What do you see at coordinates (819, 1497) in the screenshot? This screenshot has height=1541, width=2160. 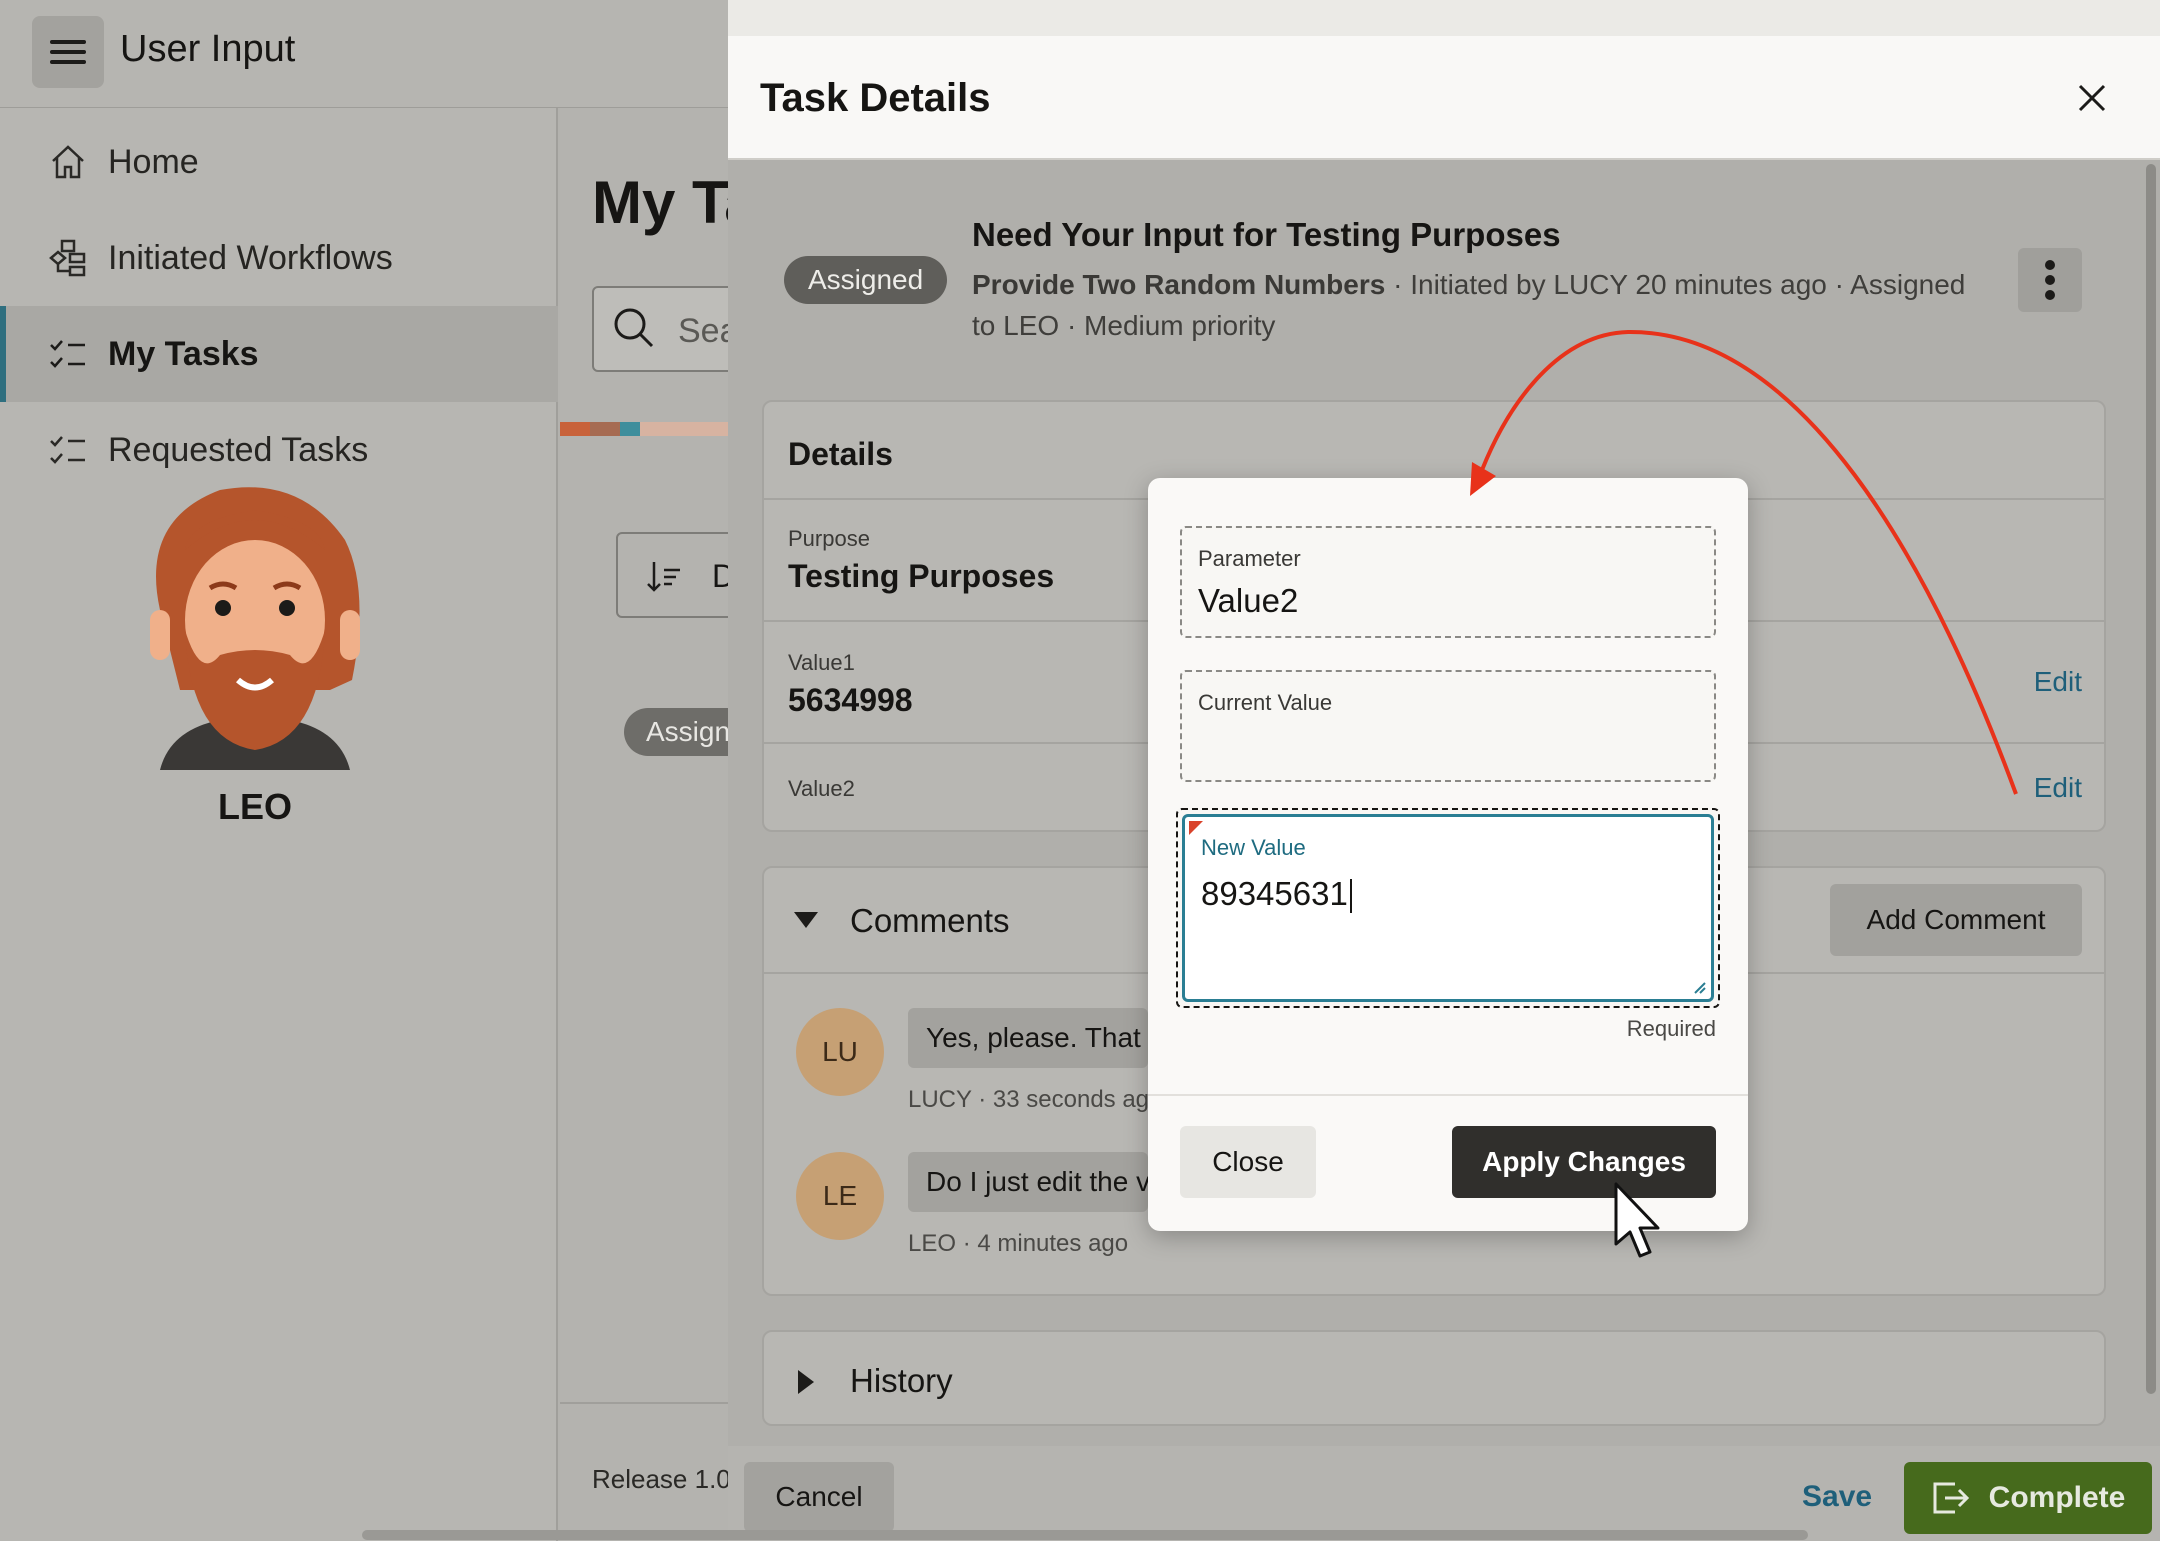 I see `cancel-button: Cancel` at bounding box center [819, 1497].